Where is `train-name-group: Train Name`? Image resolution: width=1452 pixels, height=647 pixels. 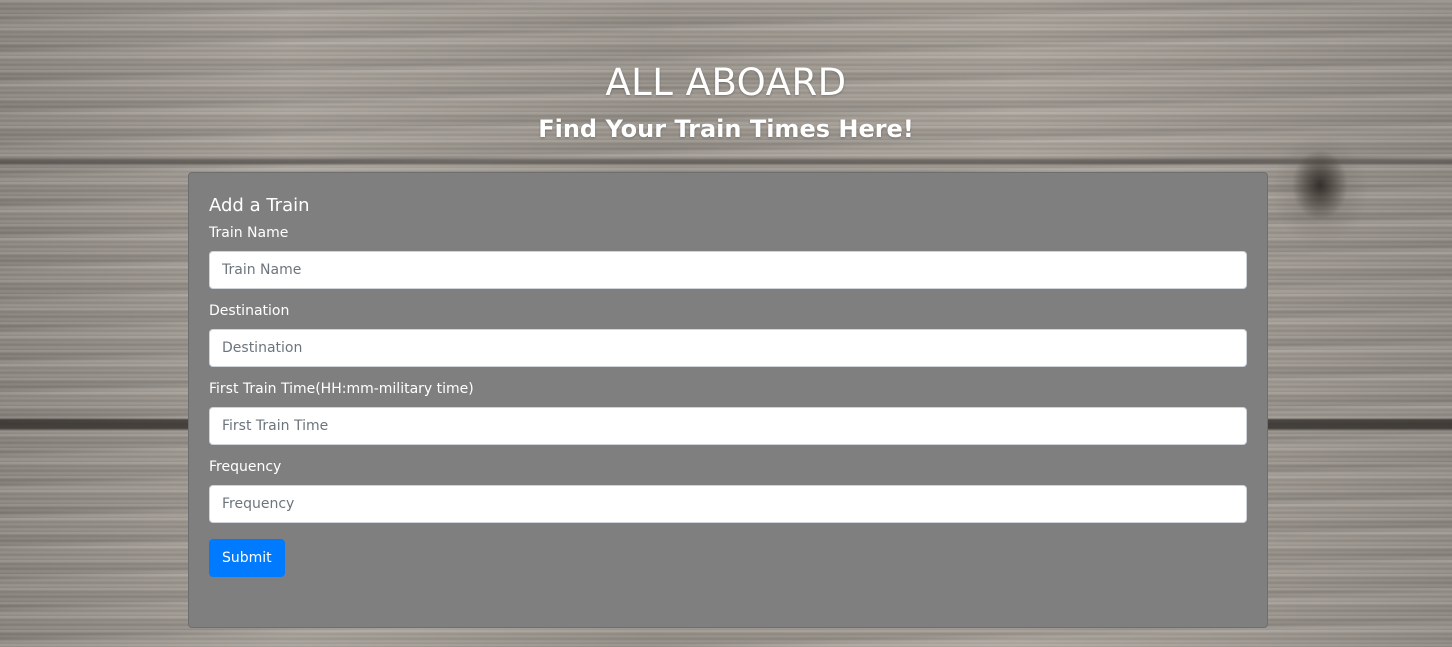
train-name-group: Train Name is located at coordinates (728, 256).